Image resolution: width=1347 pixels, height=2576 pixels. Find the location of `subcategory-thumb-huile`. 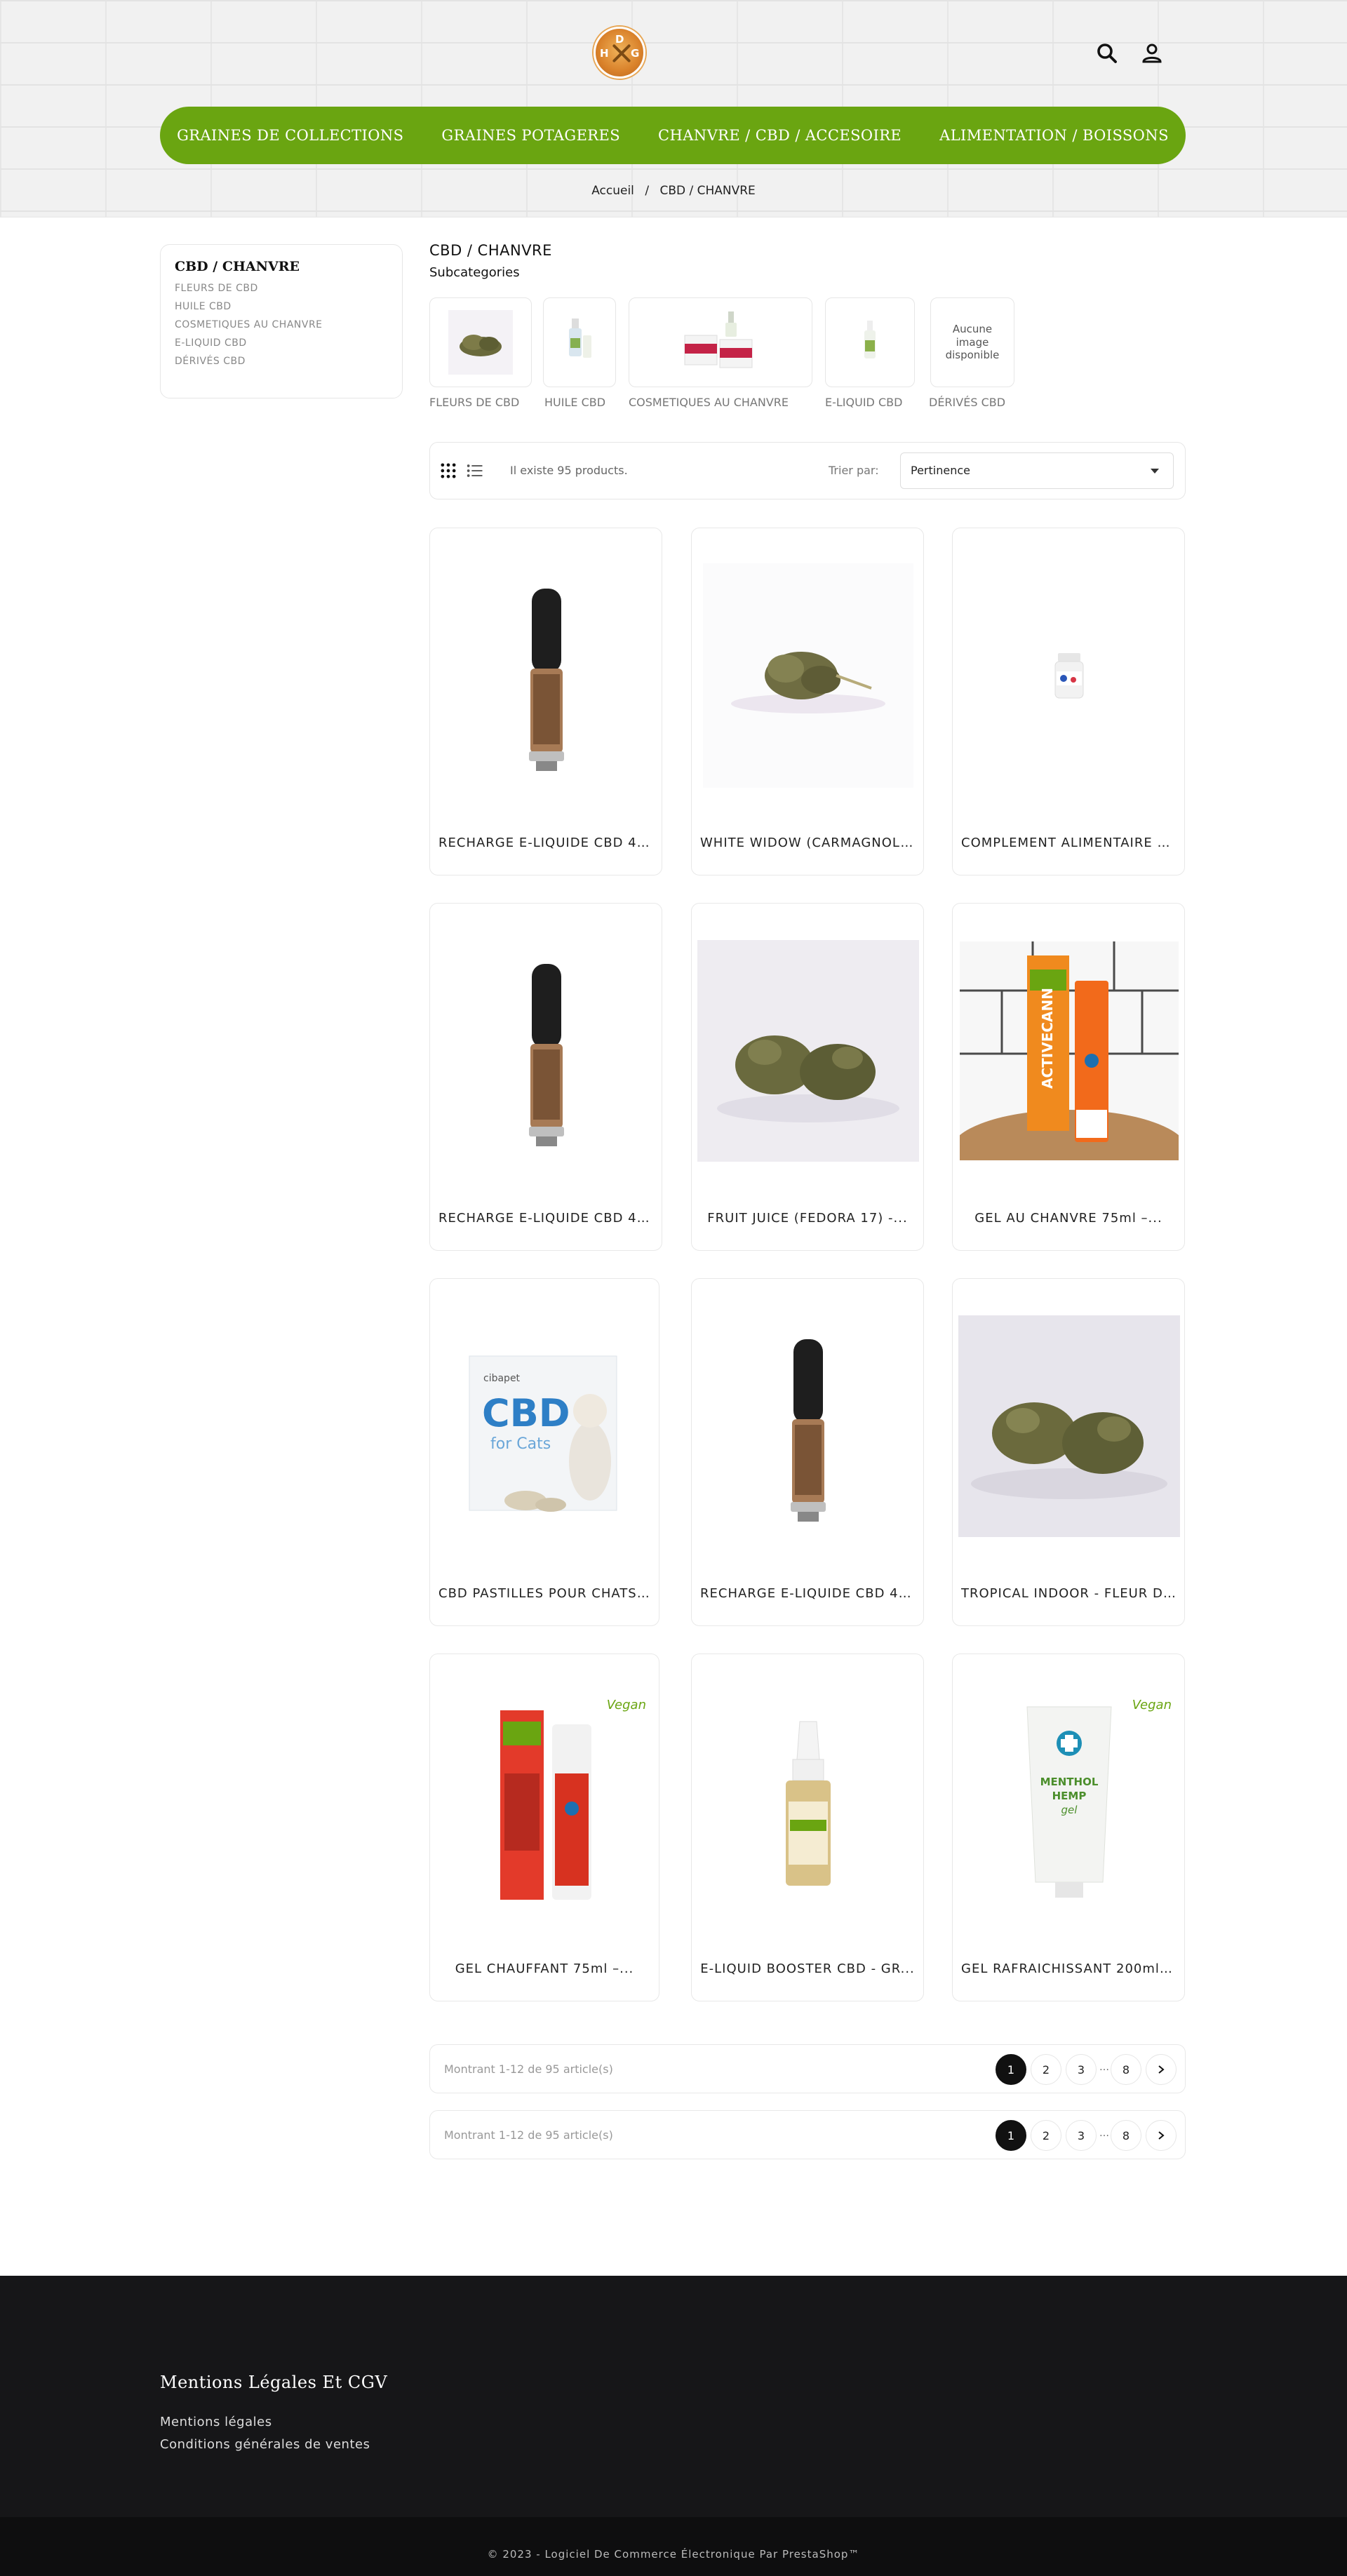

subcategory-thumb-huile is located at coordinates (579, 342).